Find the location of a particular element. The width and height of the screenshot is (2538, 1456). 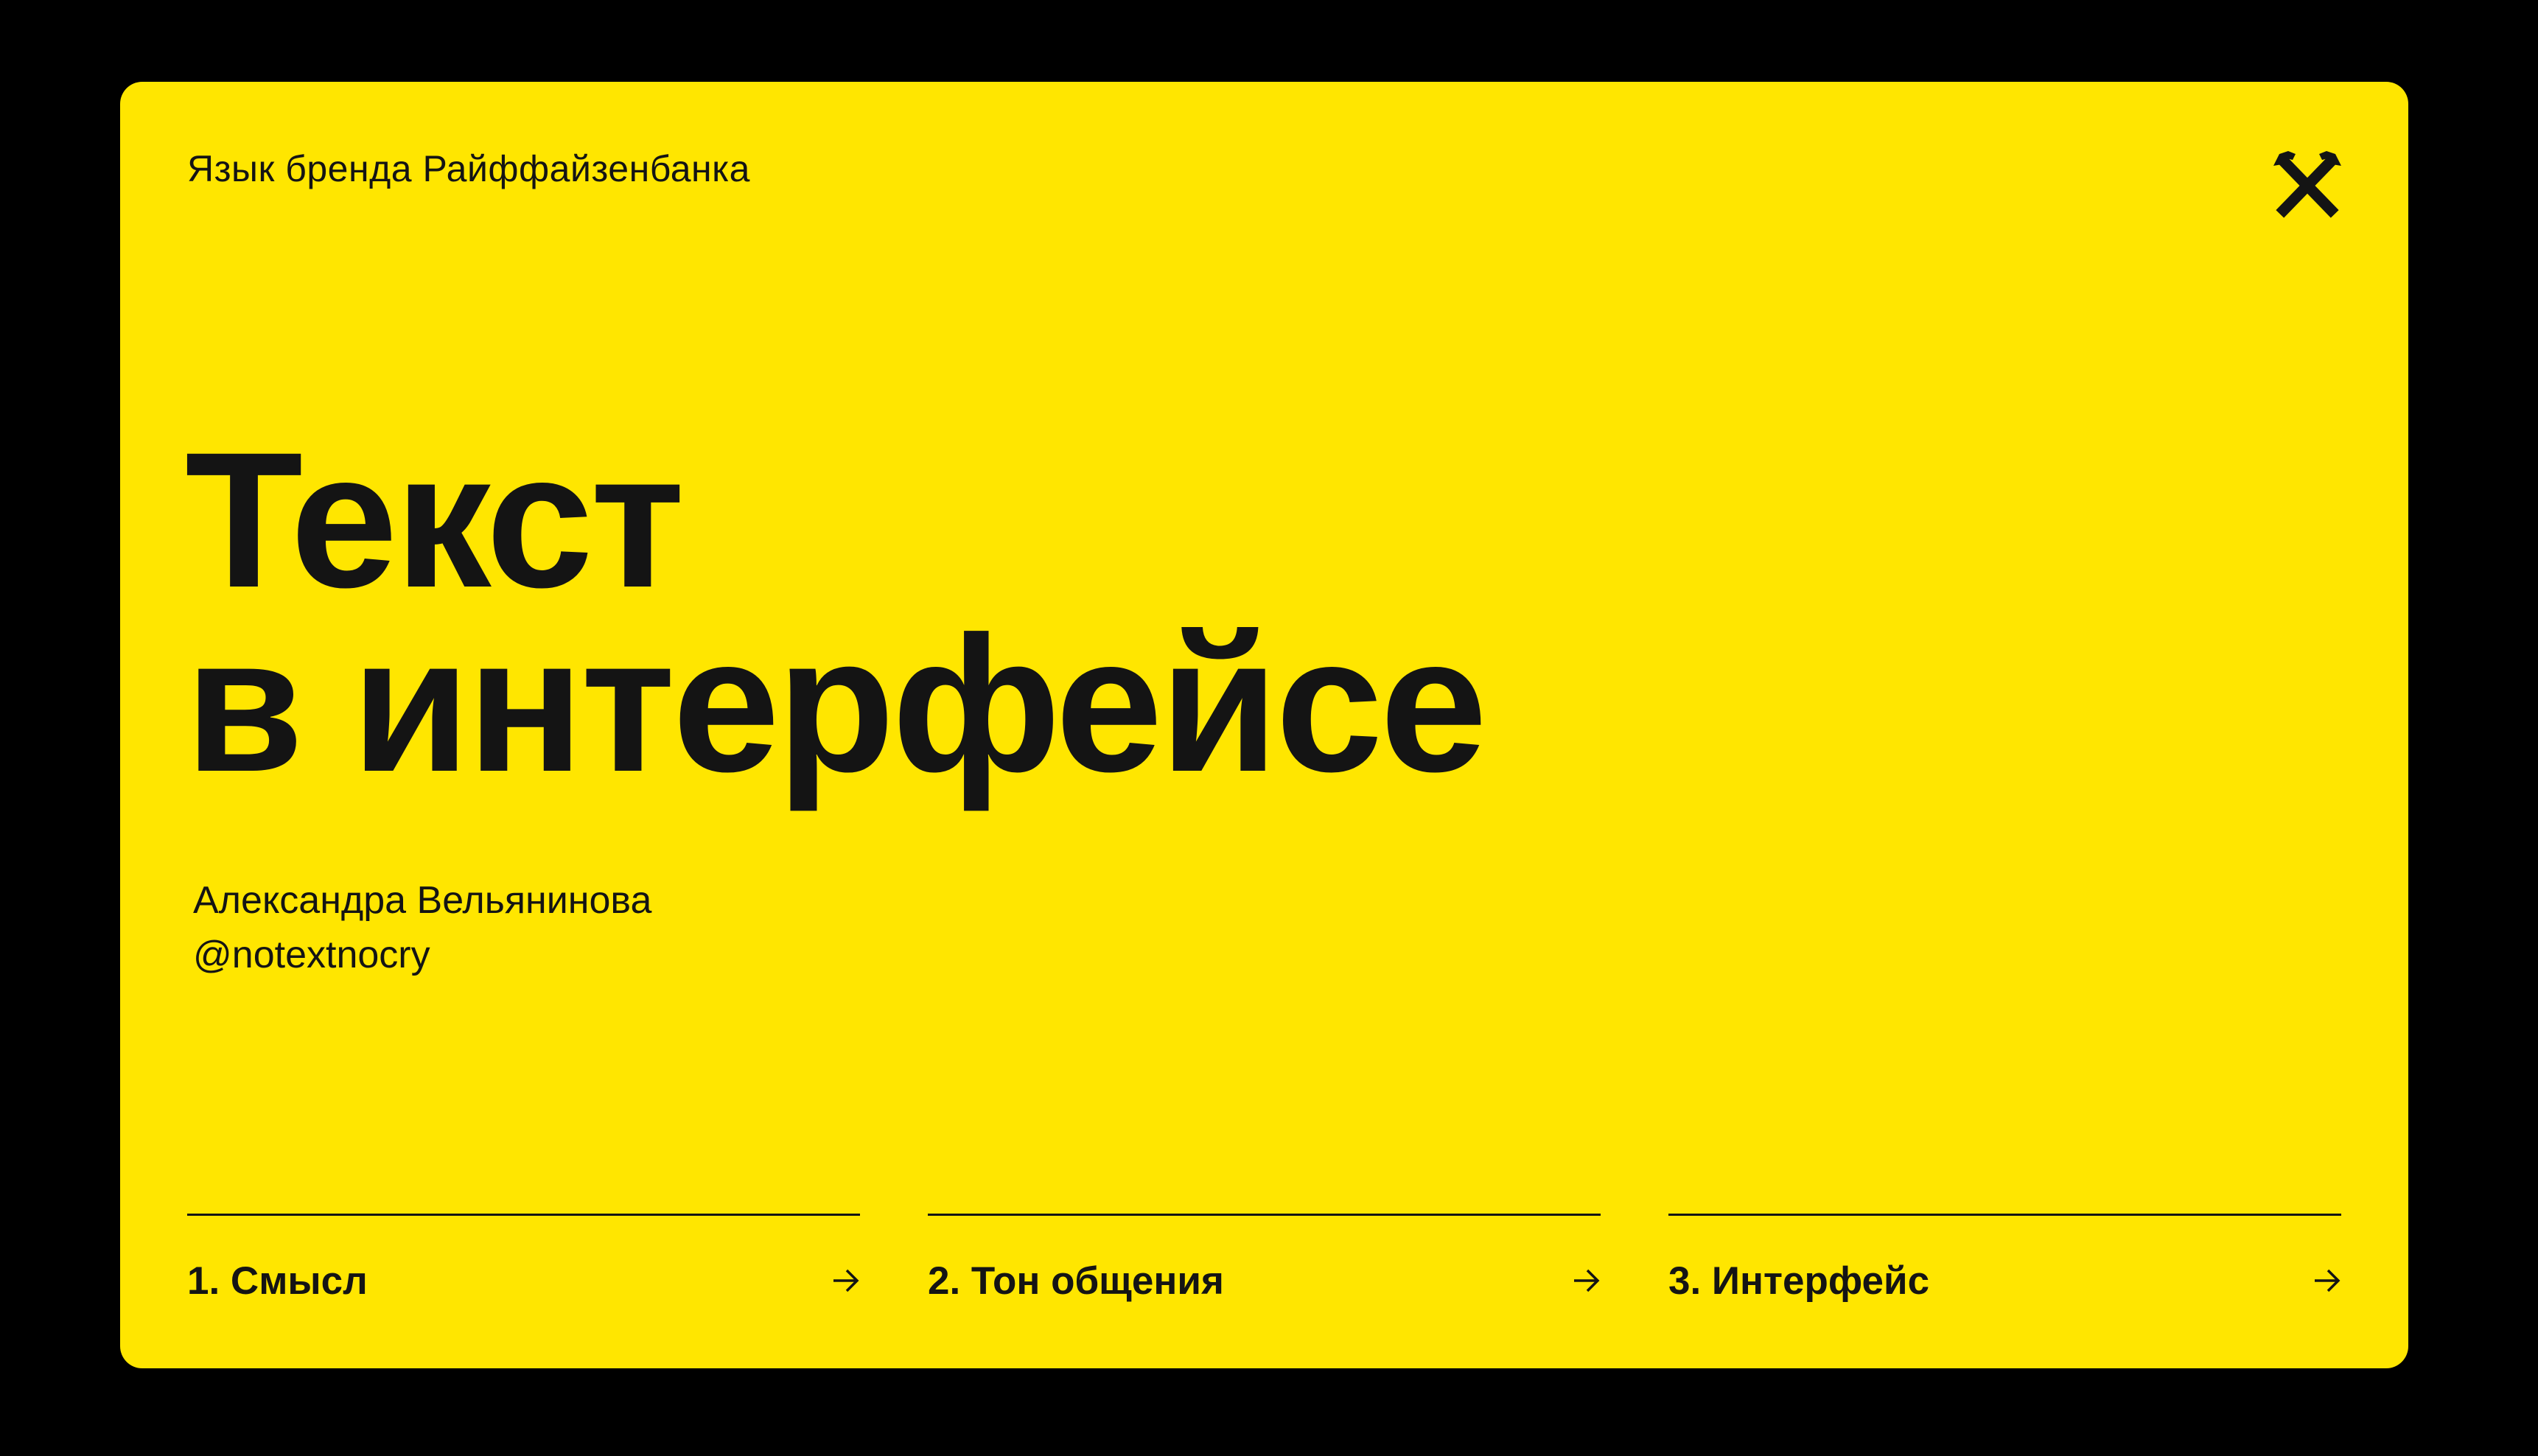

raiffeisen-logo-icon is located at coordinates (2307, 183).